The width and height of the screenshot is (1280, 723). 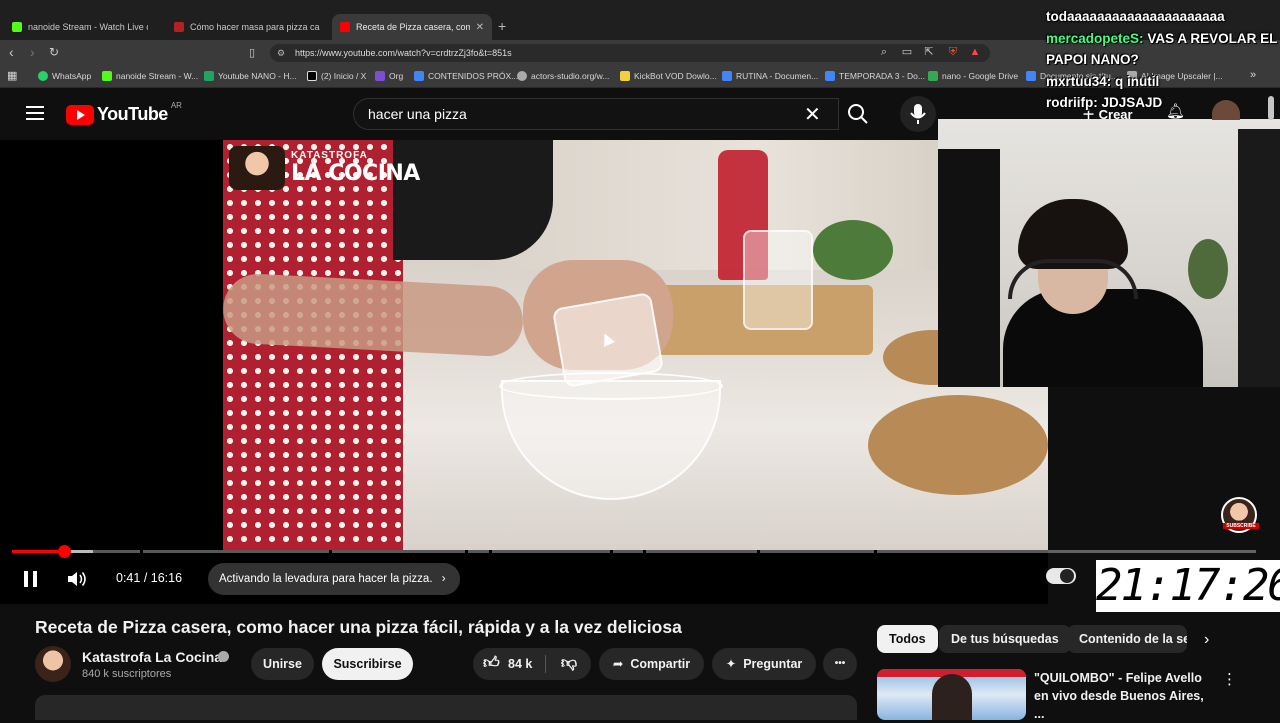 What do you see at coordinates (380, 76) in the screenshot?
I see `org-icon` at bounding box center [380, 76].